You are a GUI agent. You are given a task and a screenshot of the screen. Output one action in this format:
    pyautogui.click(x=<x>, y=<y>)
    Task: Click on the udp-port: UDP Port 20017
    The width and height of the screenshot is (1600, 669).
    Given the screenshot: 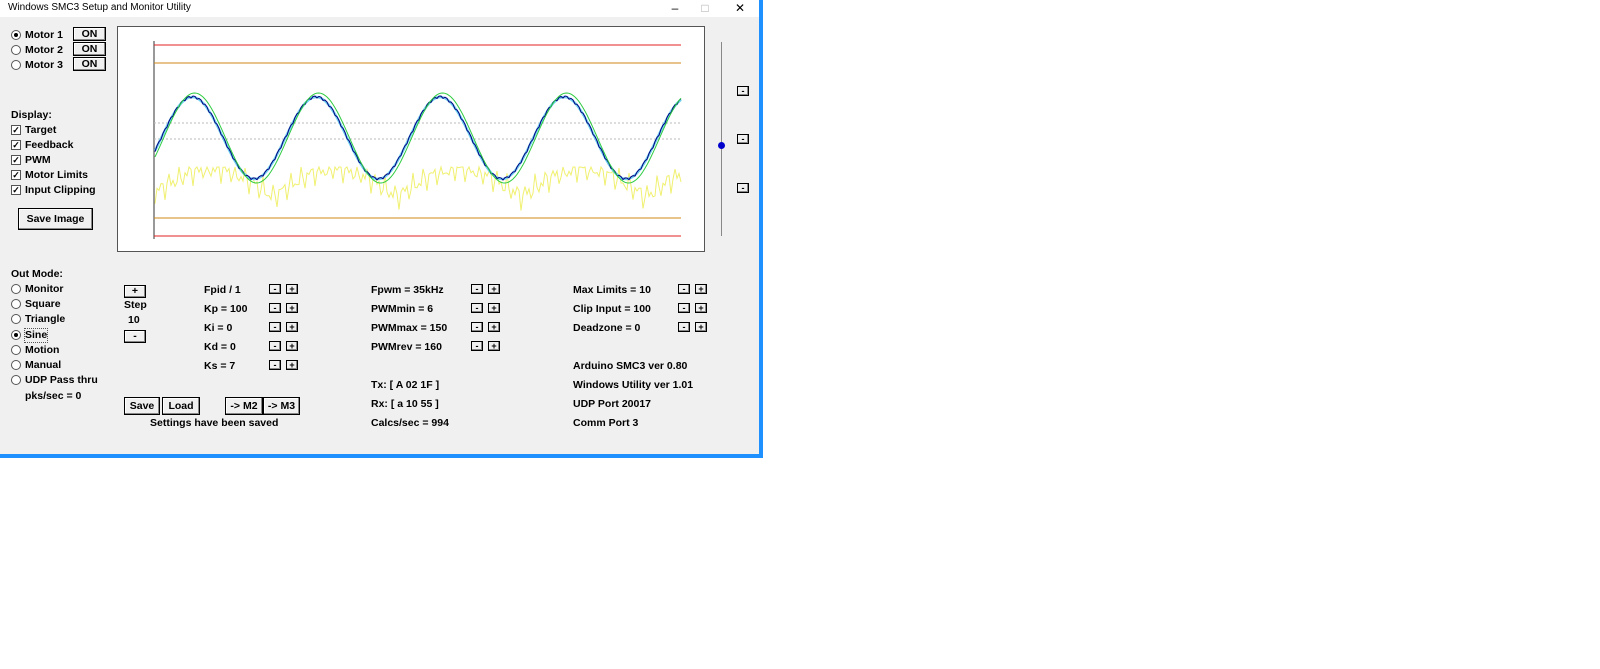 What is the action you would take?
    pyautogui.click(x=612, y=404)
    